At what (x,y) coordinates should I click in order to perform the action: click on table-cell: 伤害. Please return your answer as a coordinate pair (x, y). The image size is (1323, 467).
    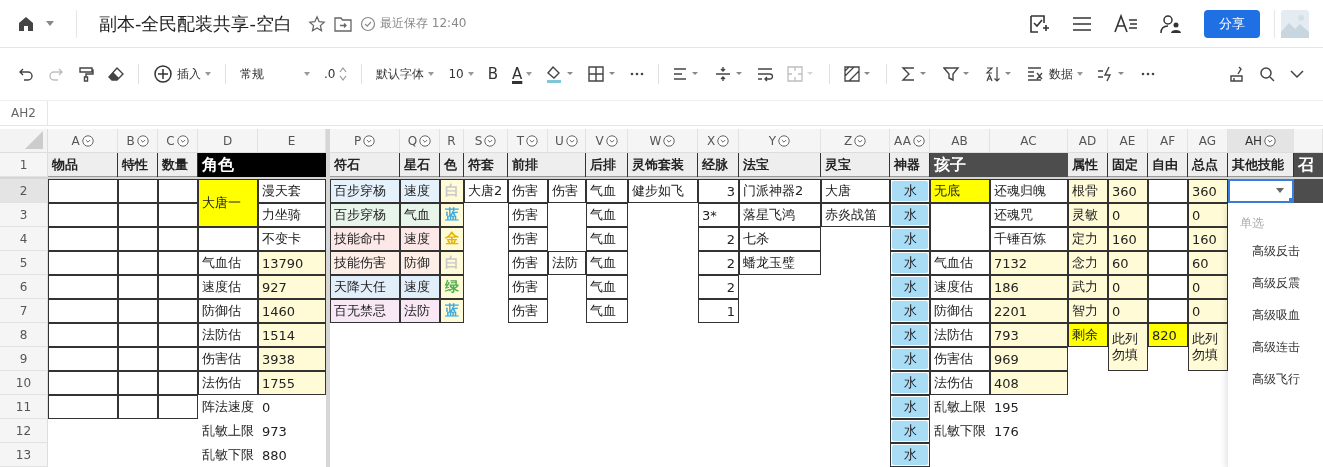
    Looking at the image, I should click on (528, 311).